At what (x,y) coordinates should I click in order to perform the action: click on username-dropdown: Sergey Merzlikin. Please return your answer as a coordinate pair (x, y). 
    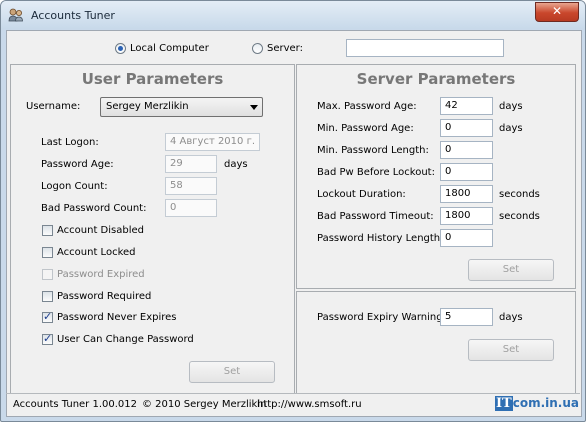
    Looking at the image, I should click on (181, 107).